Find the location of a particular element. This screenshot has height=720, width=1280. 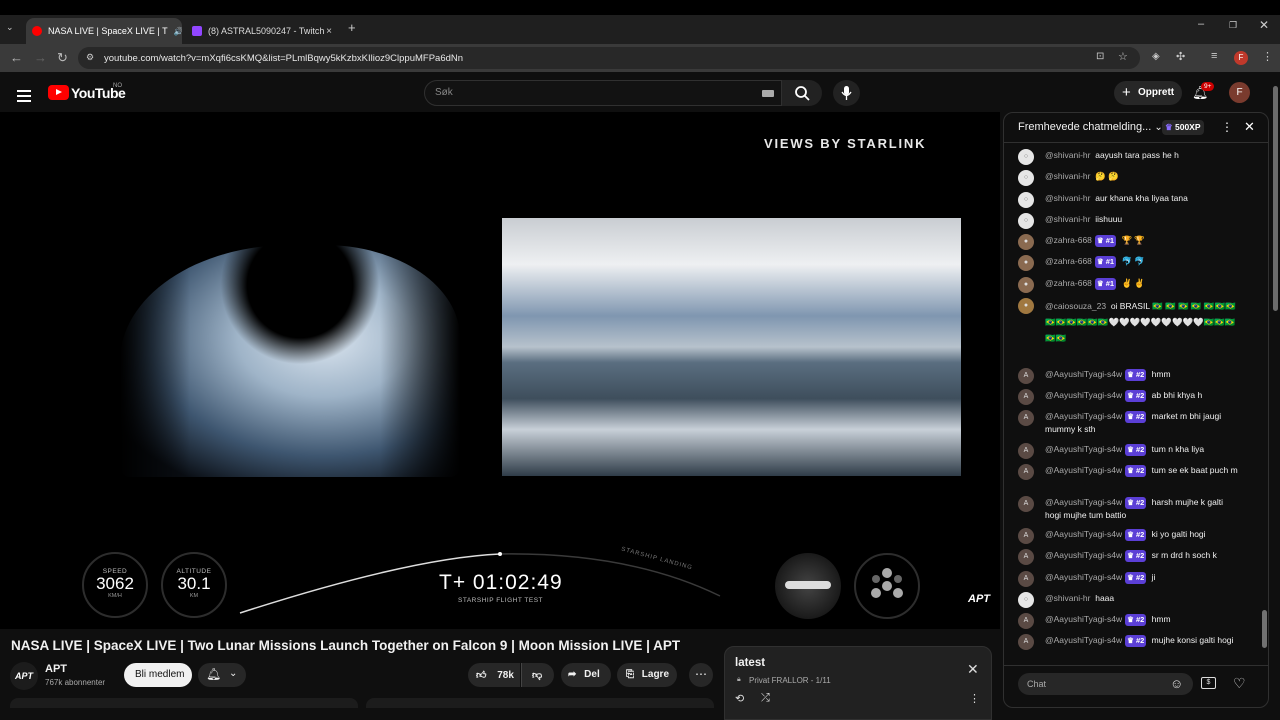

join-button: Bli medlem is located at coordinates (158, 675).